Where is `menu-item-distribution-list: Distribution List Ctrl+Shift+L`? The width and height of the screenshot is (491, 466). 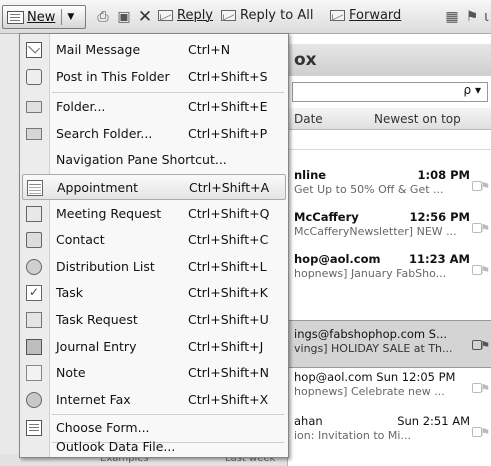 menu-item-distribution-list: Distribution List Ctrl+Shift+L is located at coordinates (154, 267).